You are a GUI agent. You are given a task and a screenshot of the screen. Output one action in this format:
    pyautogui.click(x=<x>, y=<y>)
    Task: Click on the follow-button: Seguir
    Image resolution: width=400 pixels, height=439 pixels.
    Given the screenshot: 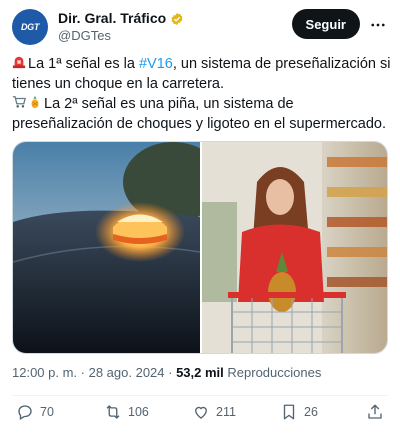 What is the action you would take?
    pyautogui.click(x=325, y=24)
    